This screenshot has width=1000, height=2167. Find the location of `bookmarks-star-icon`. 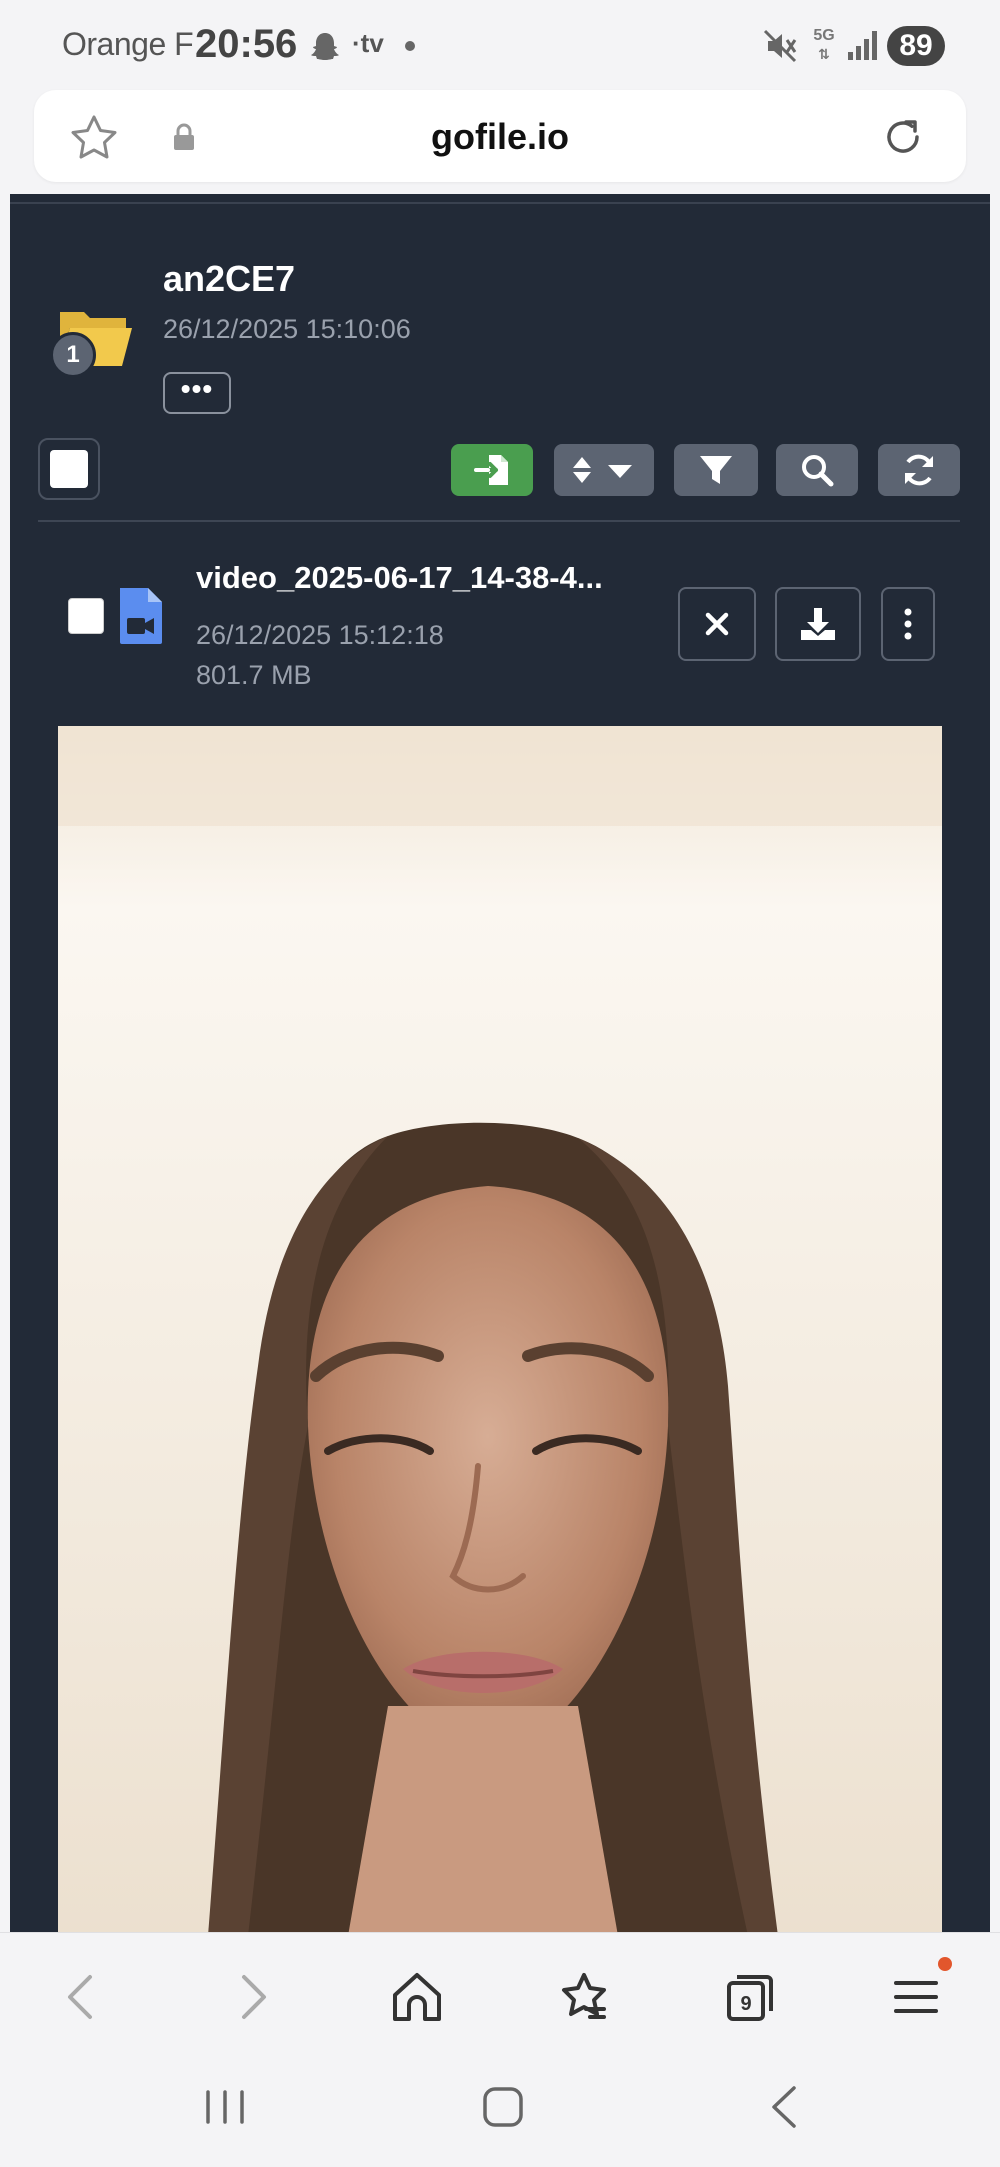

bookmarks-star-icon is located at coordinates (584, 1996).